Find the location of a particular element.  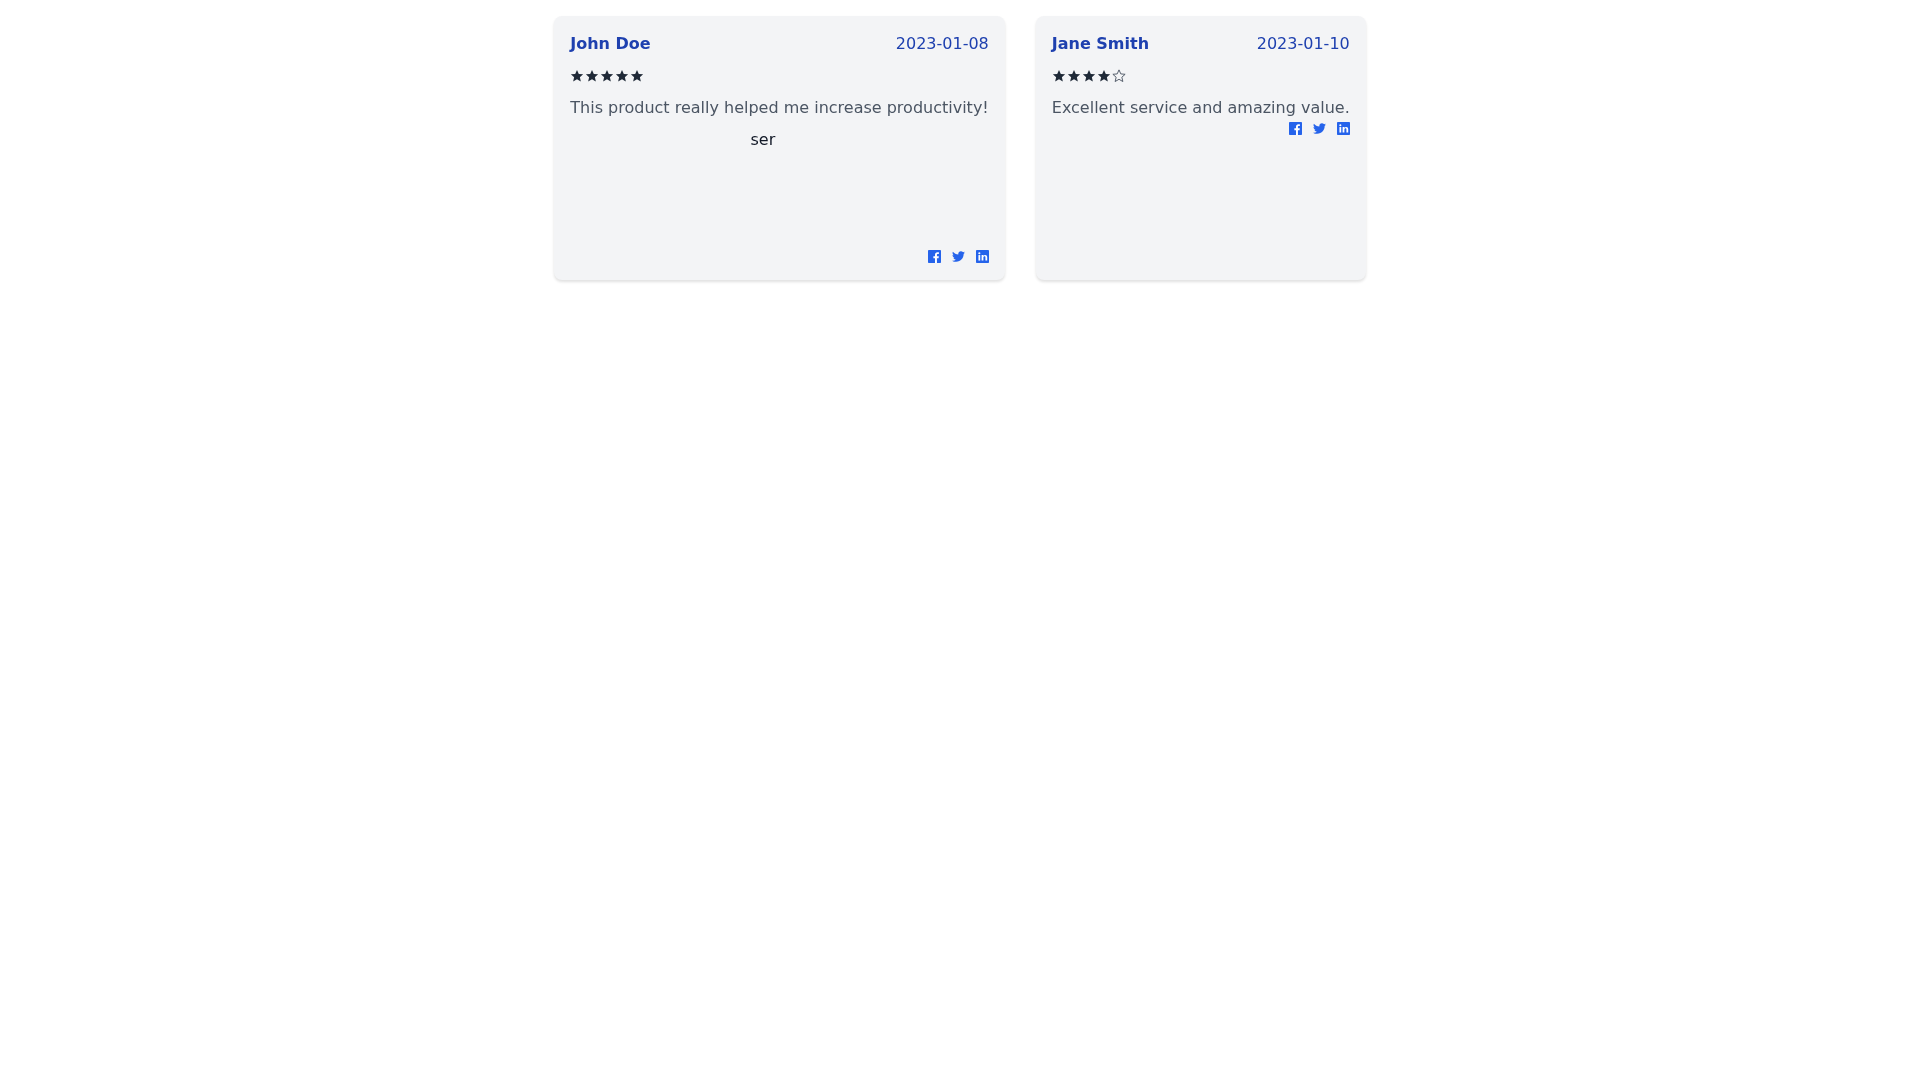

author-name: Jane Smith is located at coordinates (1100, 44).